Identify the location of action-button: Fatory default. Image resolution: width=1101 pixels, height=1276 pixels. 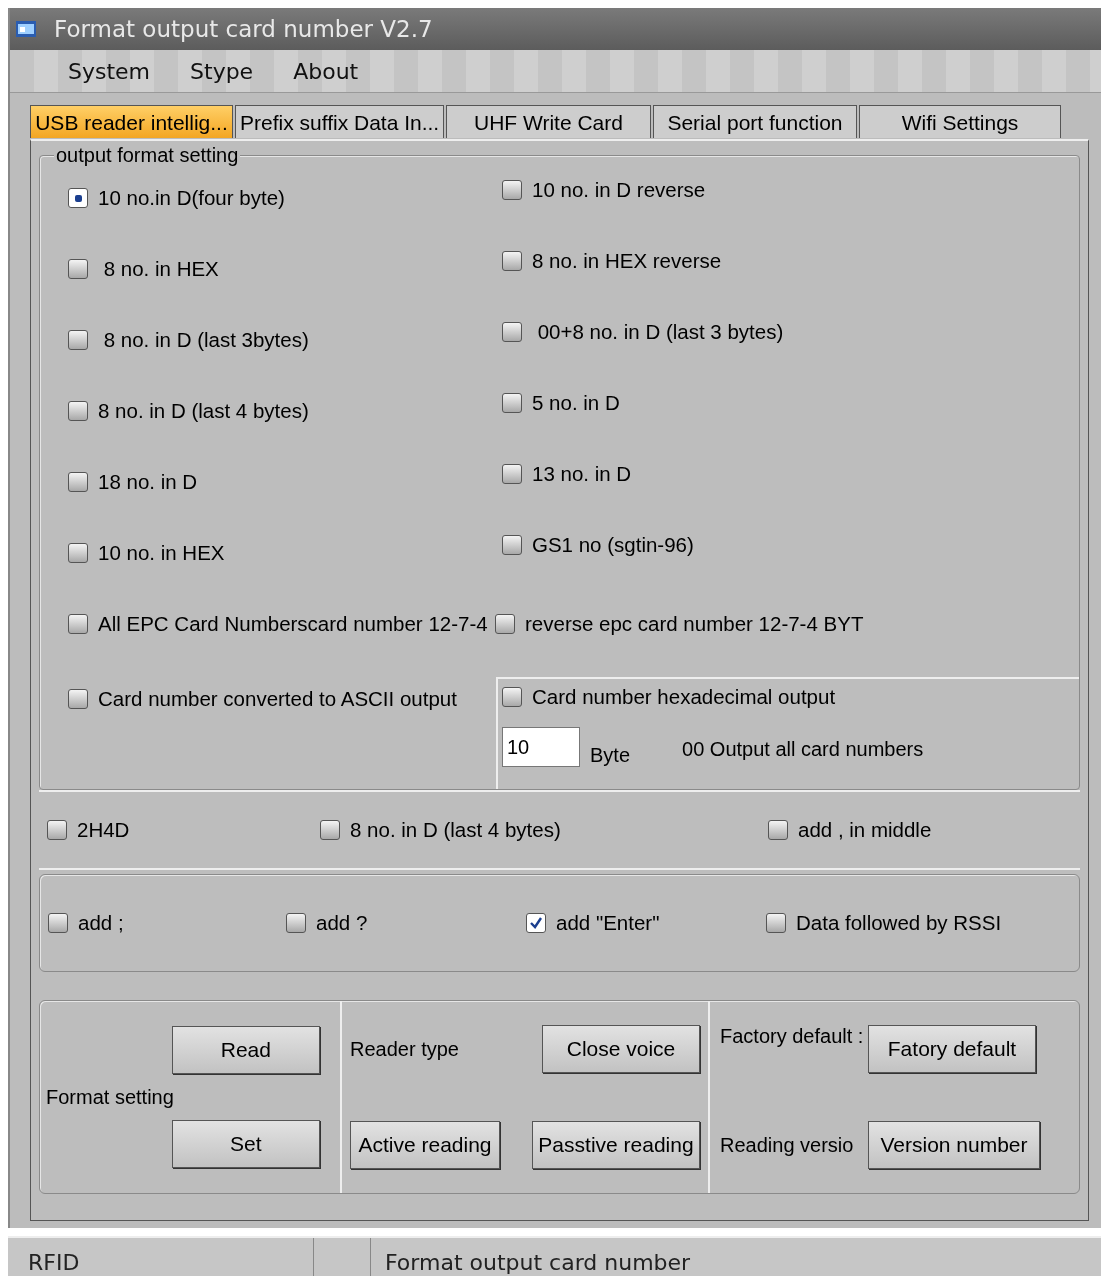
(952, 1049).